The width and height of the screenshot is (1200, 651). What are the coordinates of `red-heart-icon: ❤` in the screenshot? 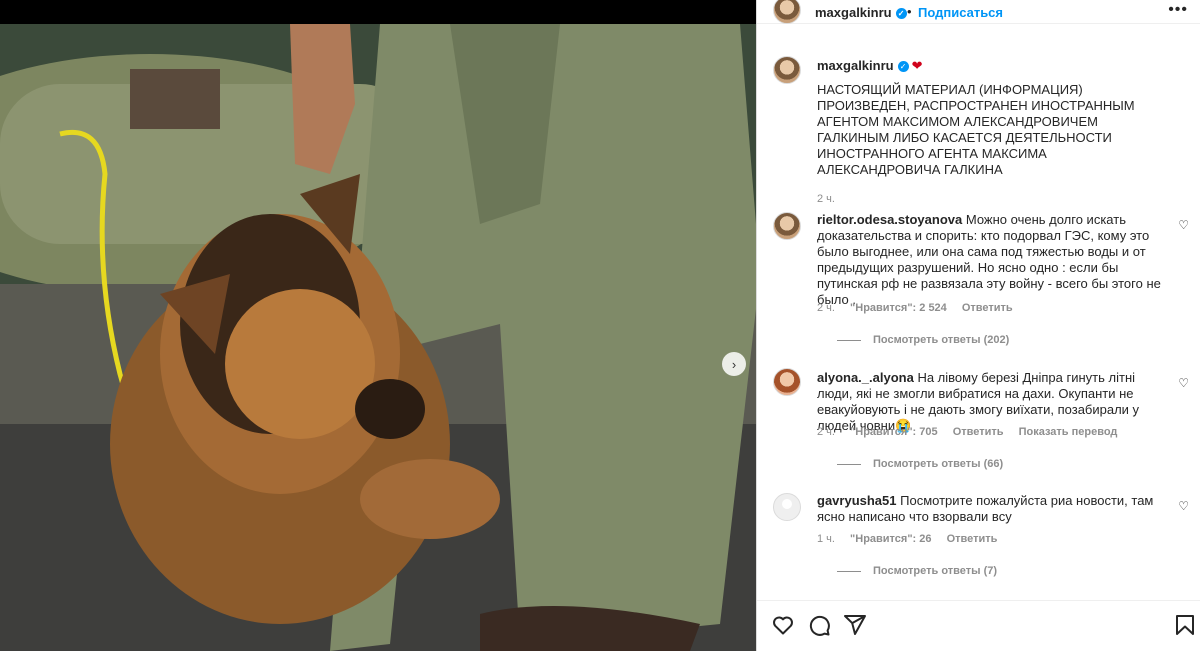 It's located at (917, 65).